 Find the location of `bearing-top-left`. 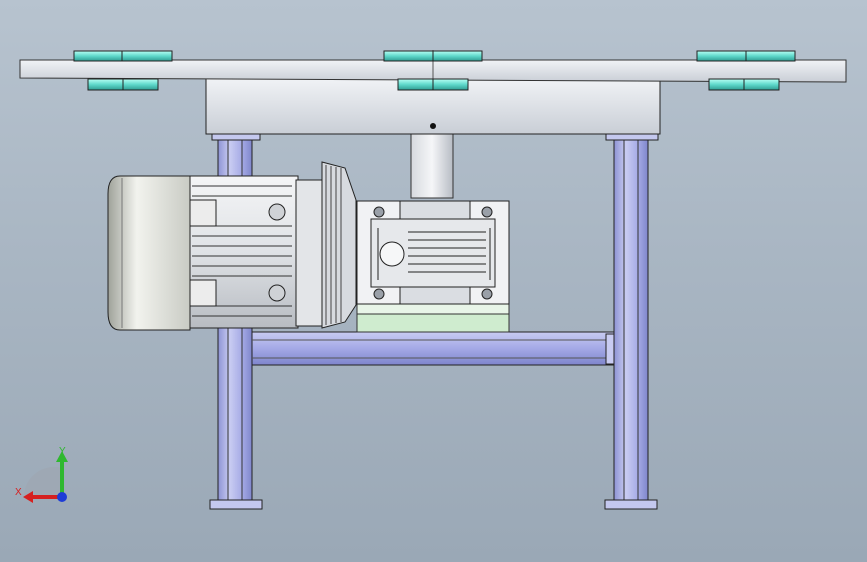

bearing-top-left is located at coordinates (123, 56).